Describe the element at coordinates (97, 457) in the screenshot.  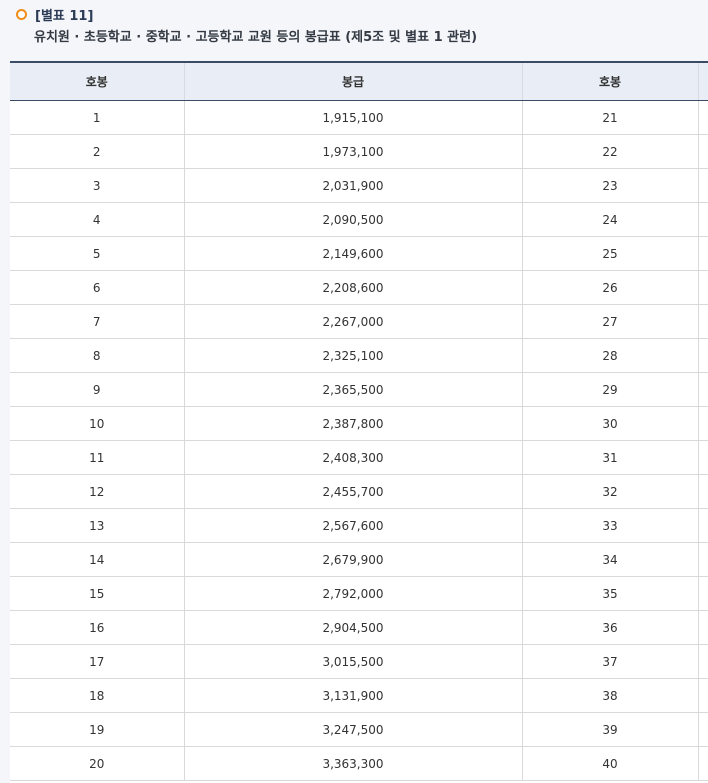
I see `grade-cell: 11` at that location.